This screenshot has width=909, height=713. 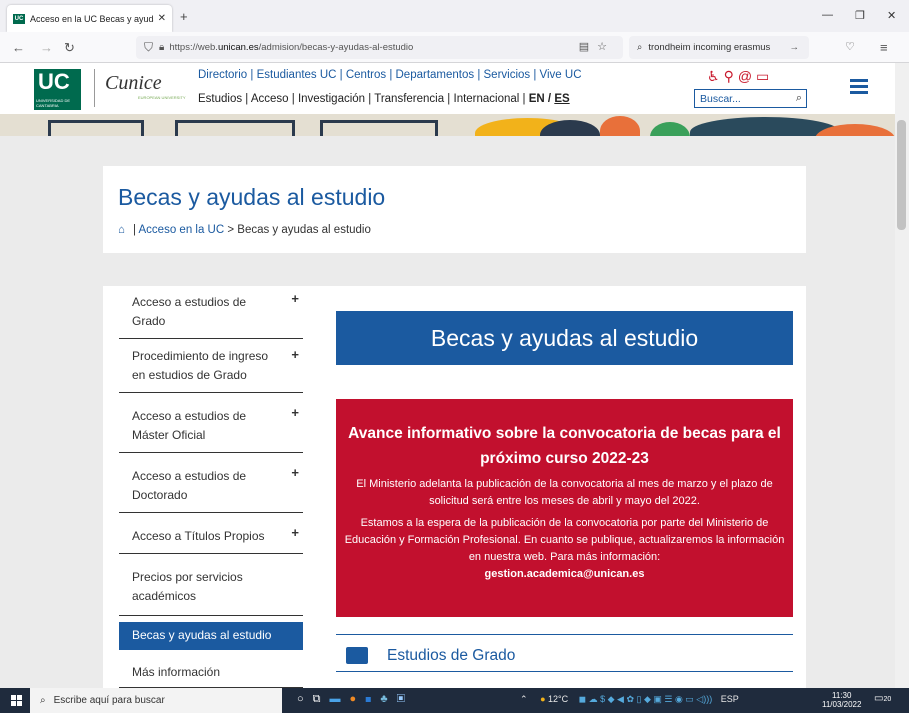 I want to click on section-square-icon, so click(x=357, y=655).